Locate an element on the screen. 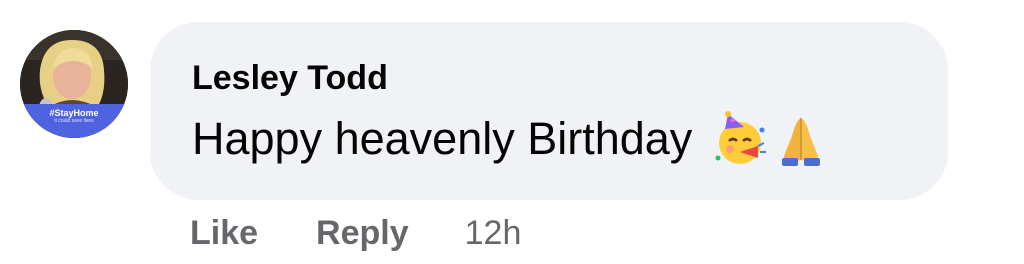 The width and height of the screenshot is (1024, 264). folded-hands-icon is located at coordinates (801, 139).